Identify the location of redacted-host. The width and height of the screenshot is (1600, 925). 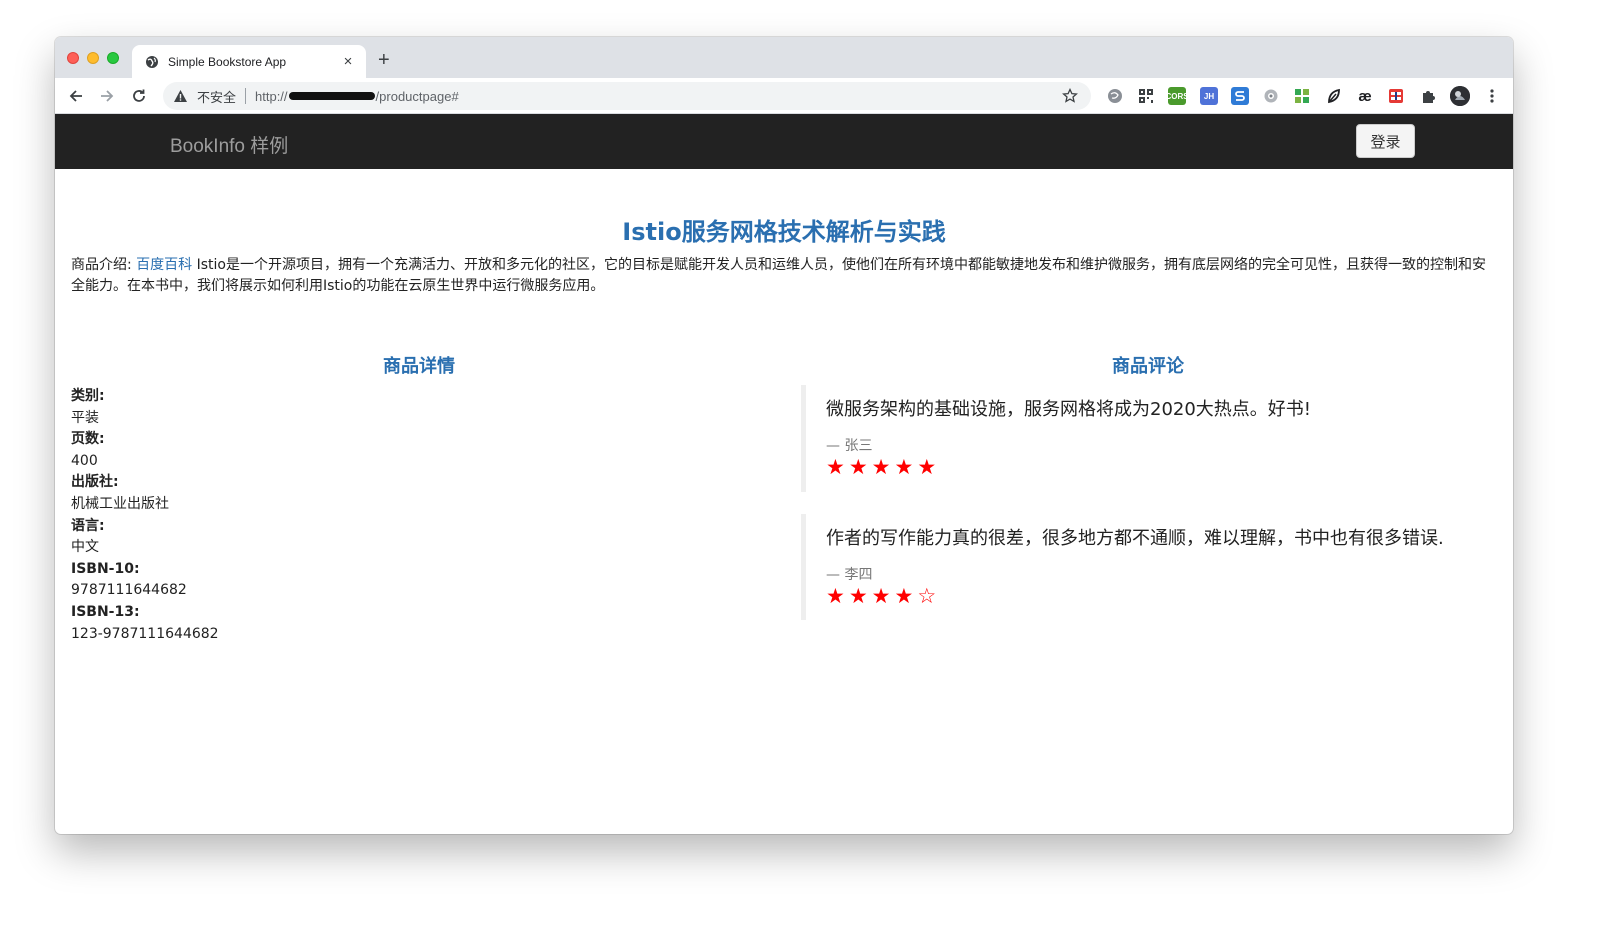
(331, 96).